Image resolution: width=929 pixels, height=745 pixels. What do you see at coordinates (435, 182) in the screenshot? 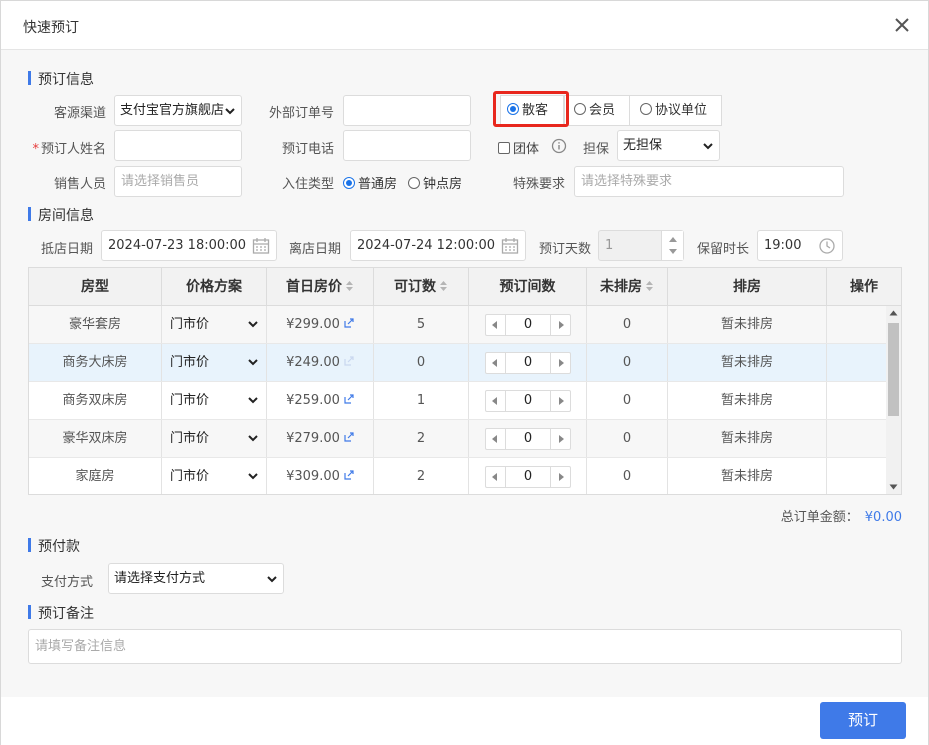
I see `checkin-type-hourly: 钟点房` at bounding box center [435, 182].